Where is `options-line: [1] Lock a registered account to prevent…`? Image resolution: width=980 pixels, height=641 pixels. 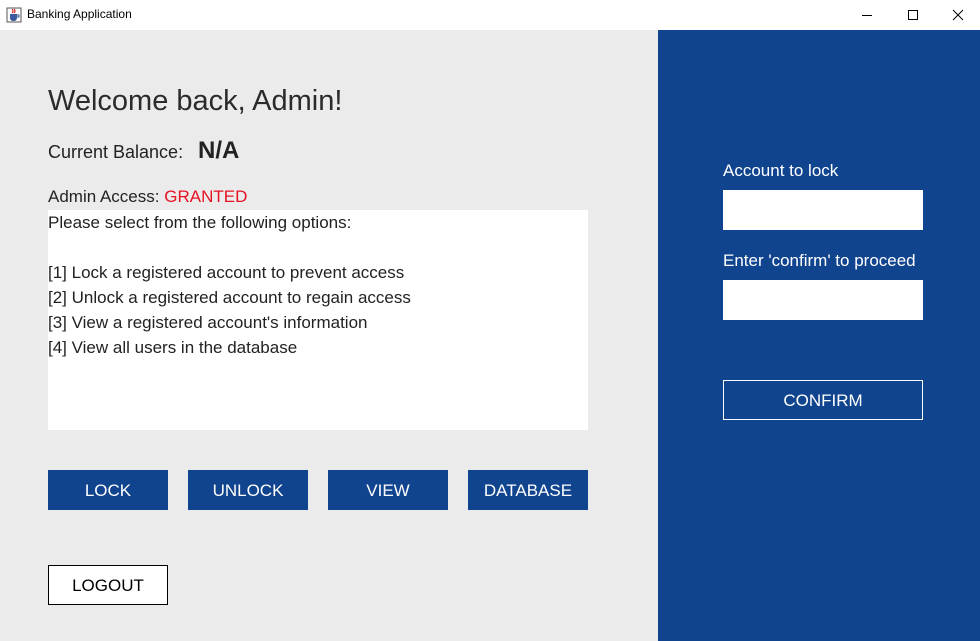
options-line: [1] Lock a registered account to prevent… is located at coordinates (226, 272).